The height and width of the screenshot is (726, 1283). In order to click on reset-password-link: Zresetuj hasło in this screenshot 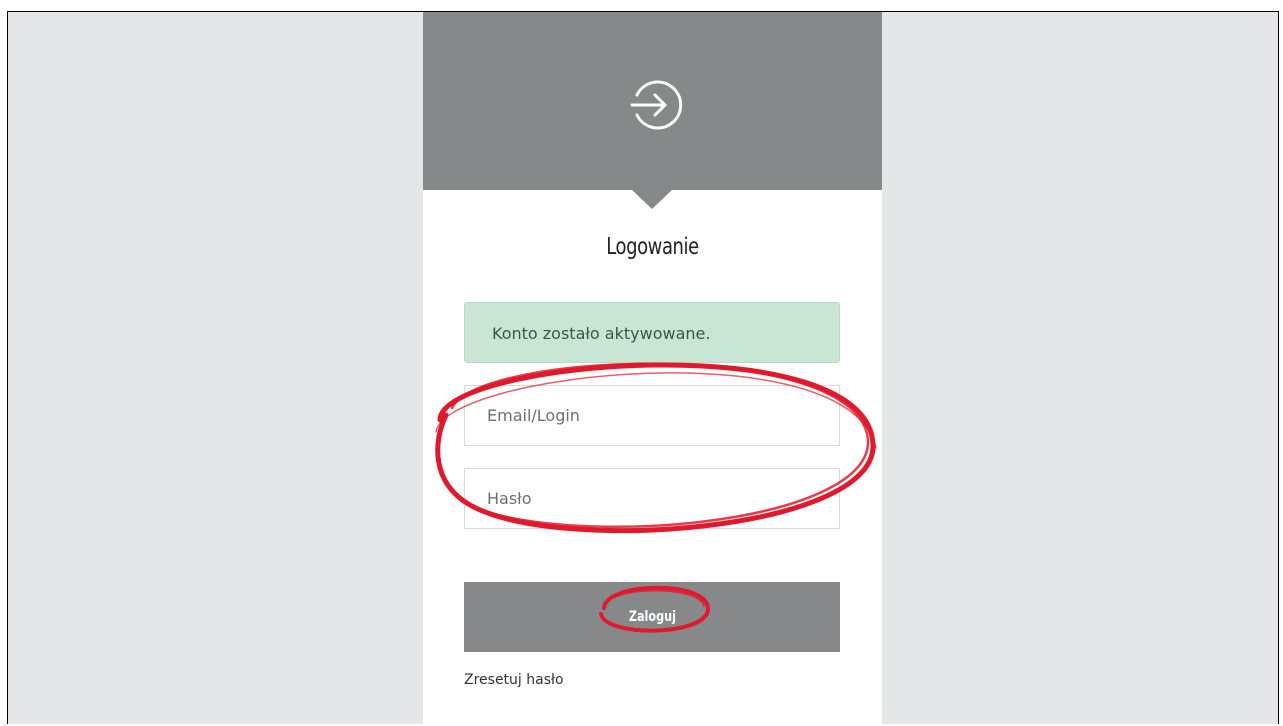, I will do `click(514, 680)`.